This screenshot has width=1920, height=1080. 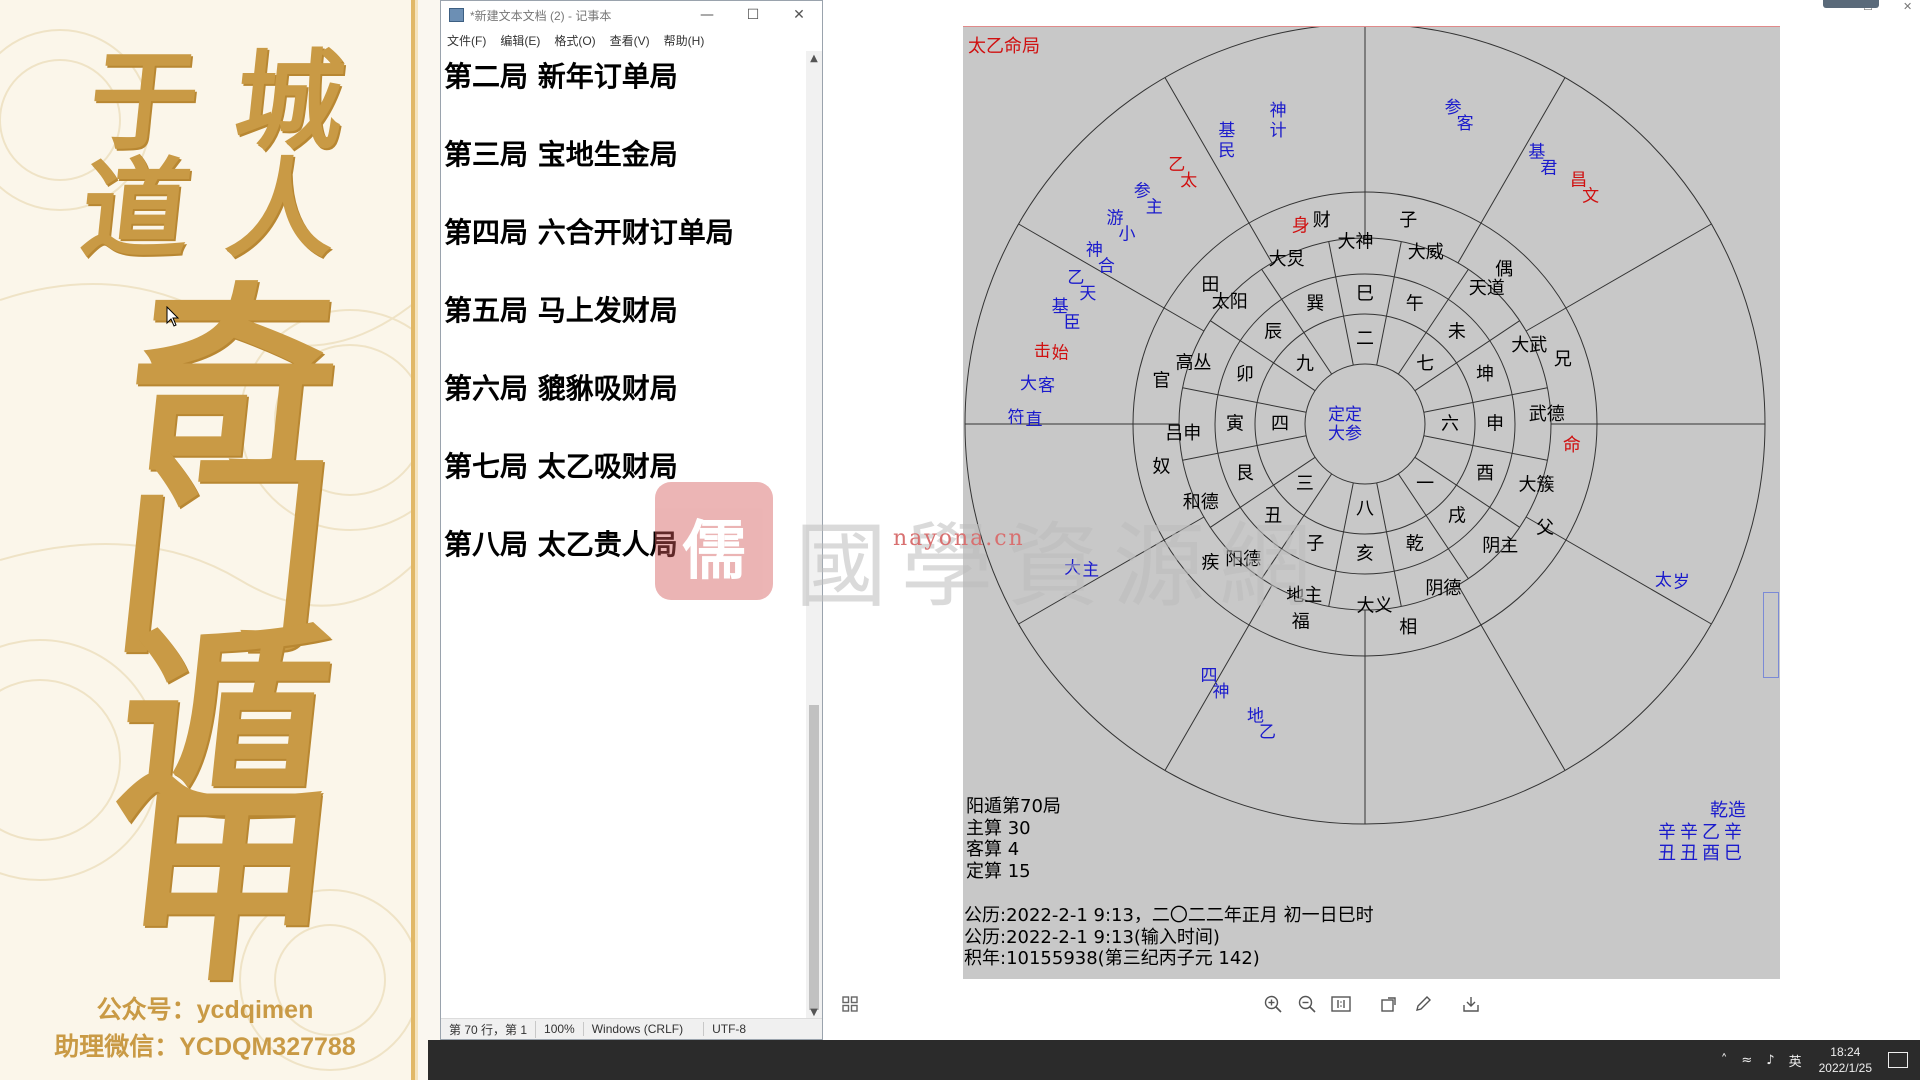 What do you see at coordinates (1746, 1060) in the screenshot?
I see `network-icon: ≈` at bounding box center [1746, 1060].